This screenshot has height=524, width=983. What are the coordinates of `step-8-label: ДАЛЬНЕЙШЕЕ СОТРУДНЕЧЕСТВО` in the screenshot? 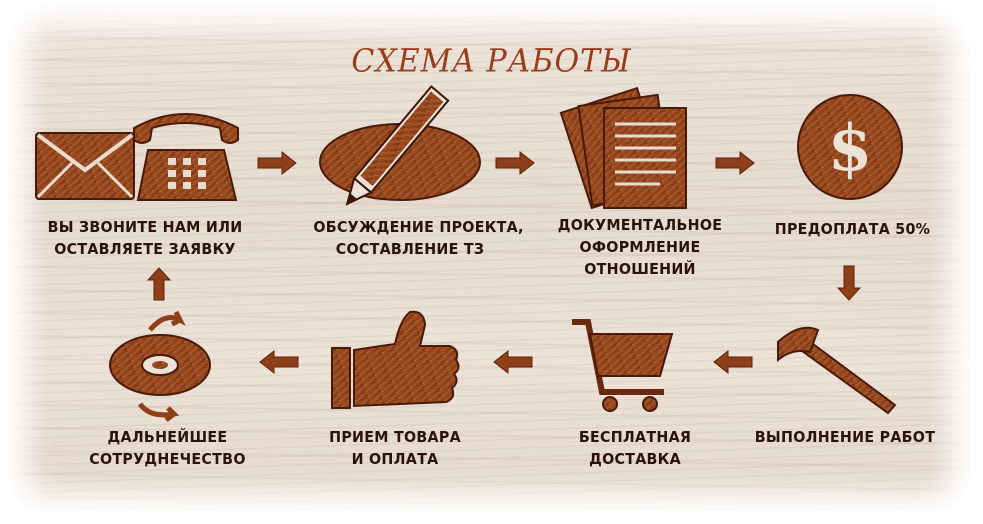 It's located at (167, 448).